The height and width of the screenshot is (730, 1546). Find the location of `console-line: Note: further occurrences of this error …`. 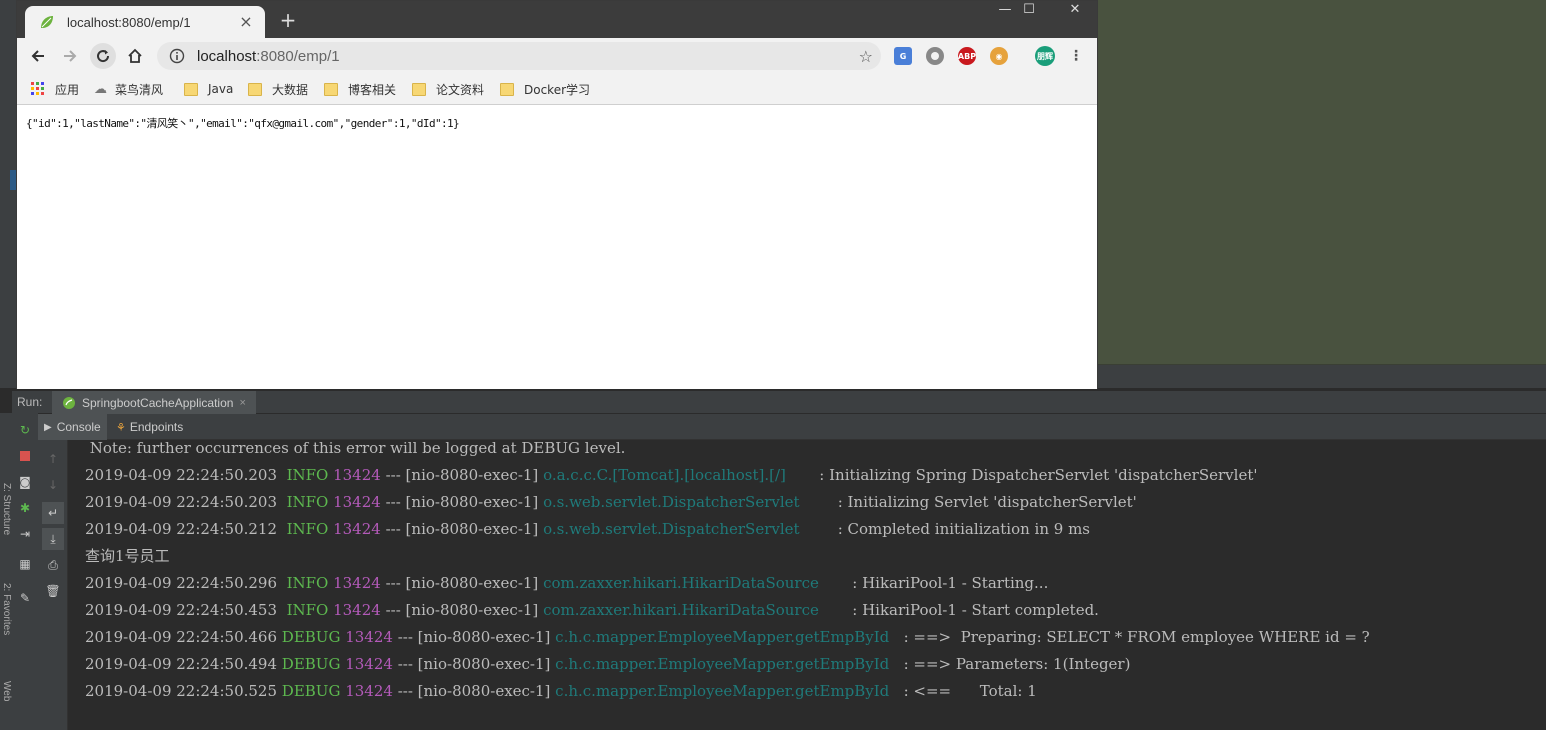

console-line: Note: further occurrences of this error … is located at coordinates (355, 449).